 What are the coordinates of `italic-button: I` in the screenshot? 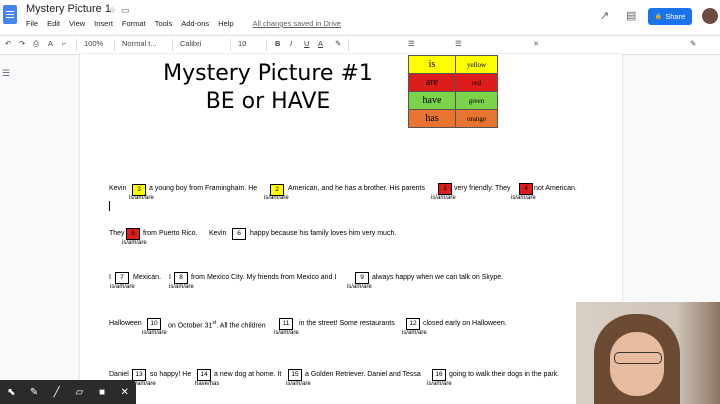 It's located at (291, 43).